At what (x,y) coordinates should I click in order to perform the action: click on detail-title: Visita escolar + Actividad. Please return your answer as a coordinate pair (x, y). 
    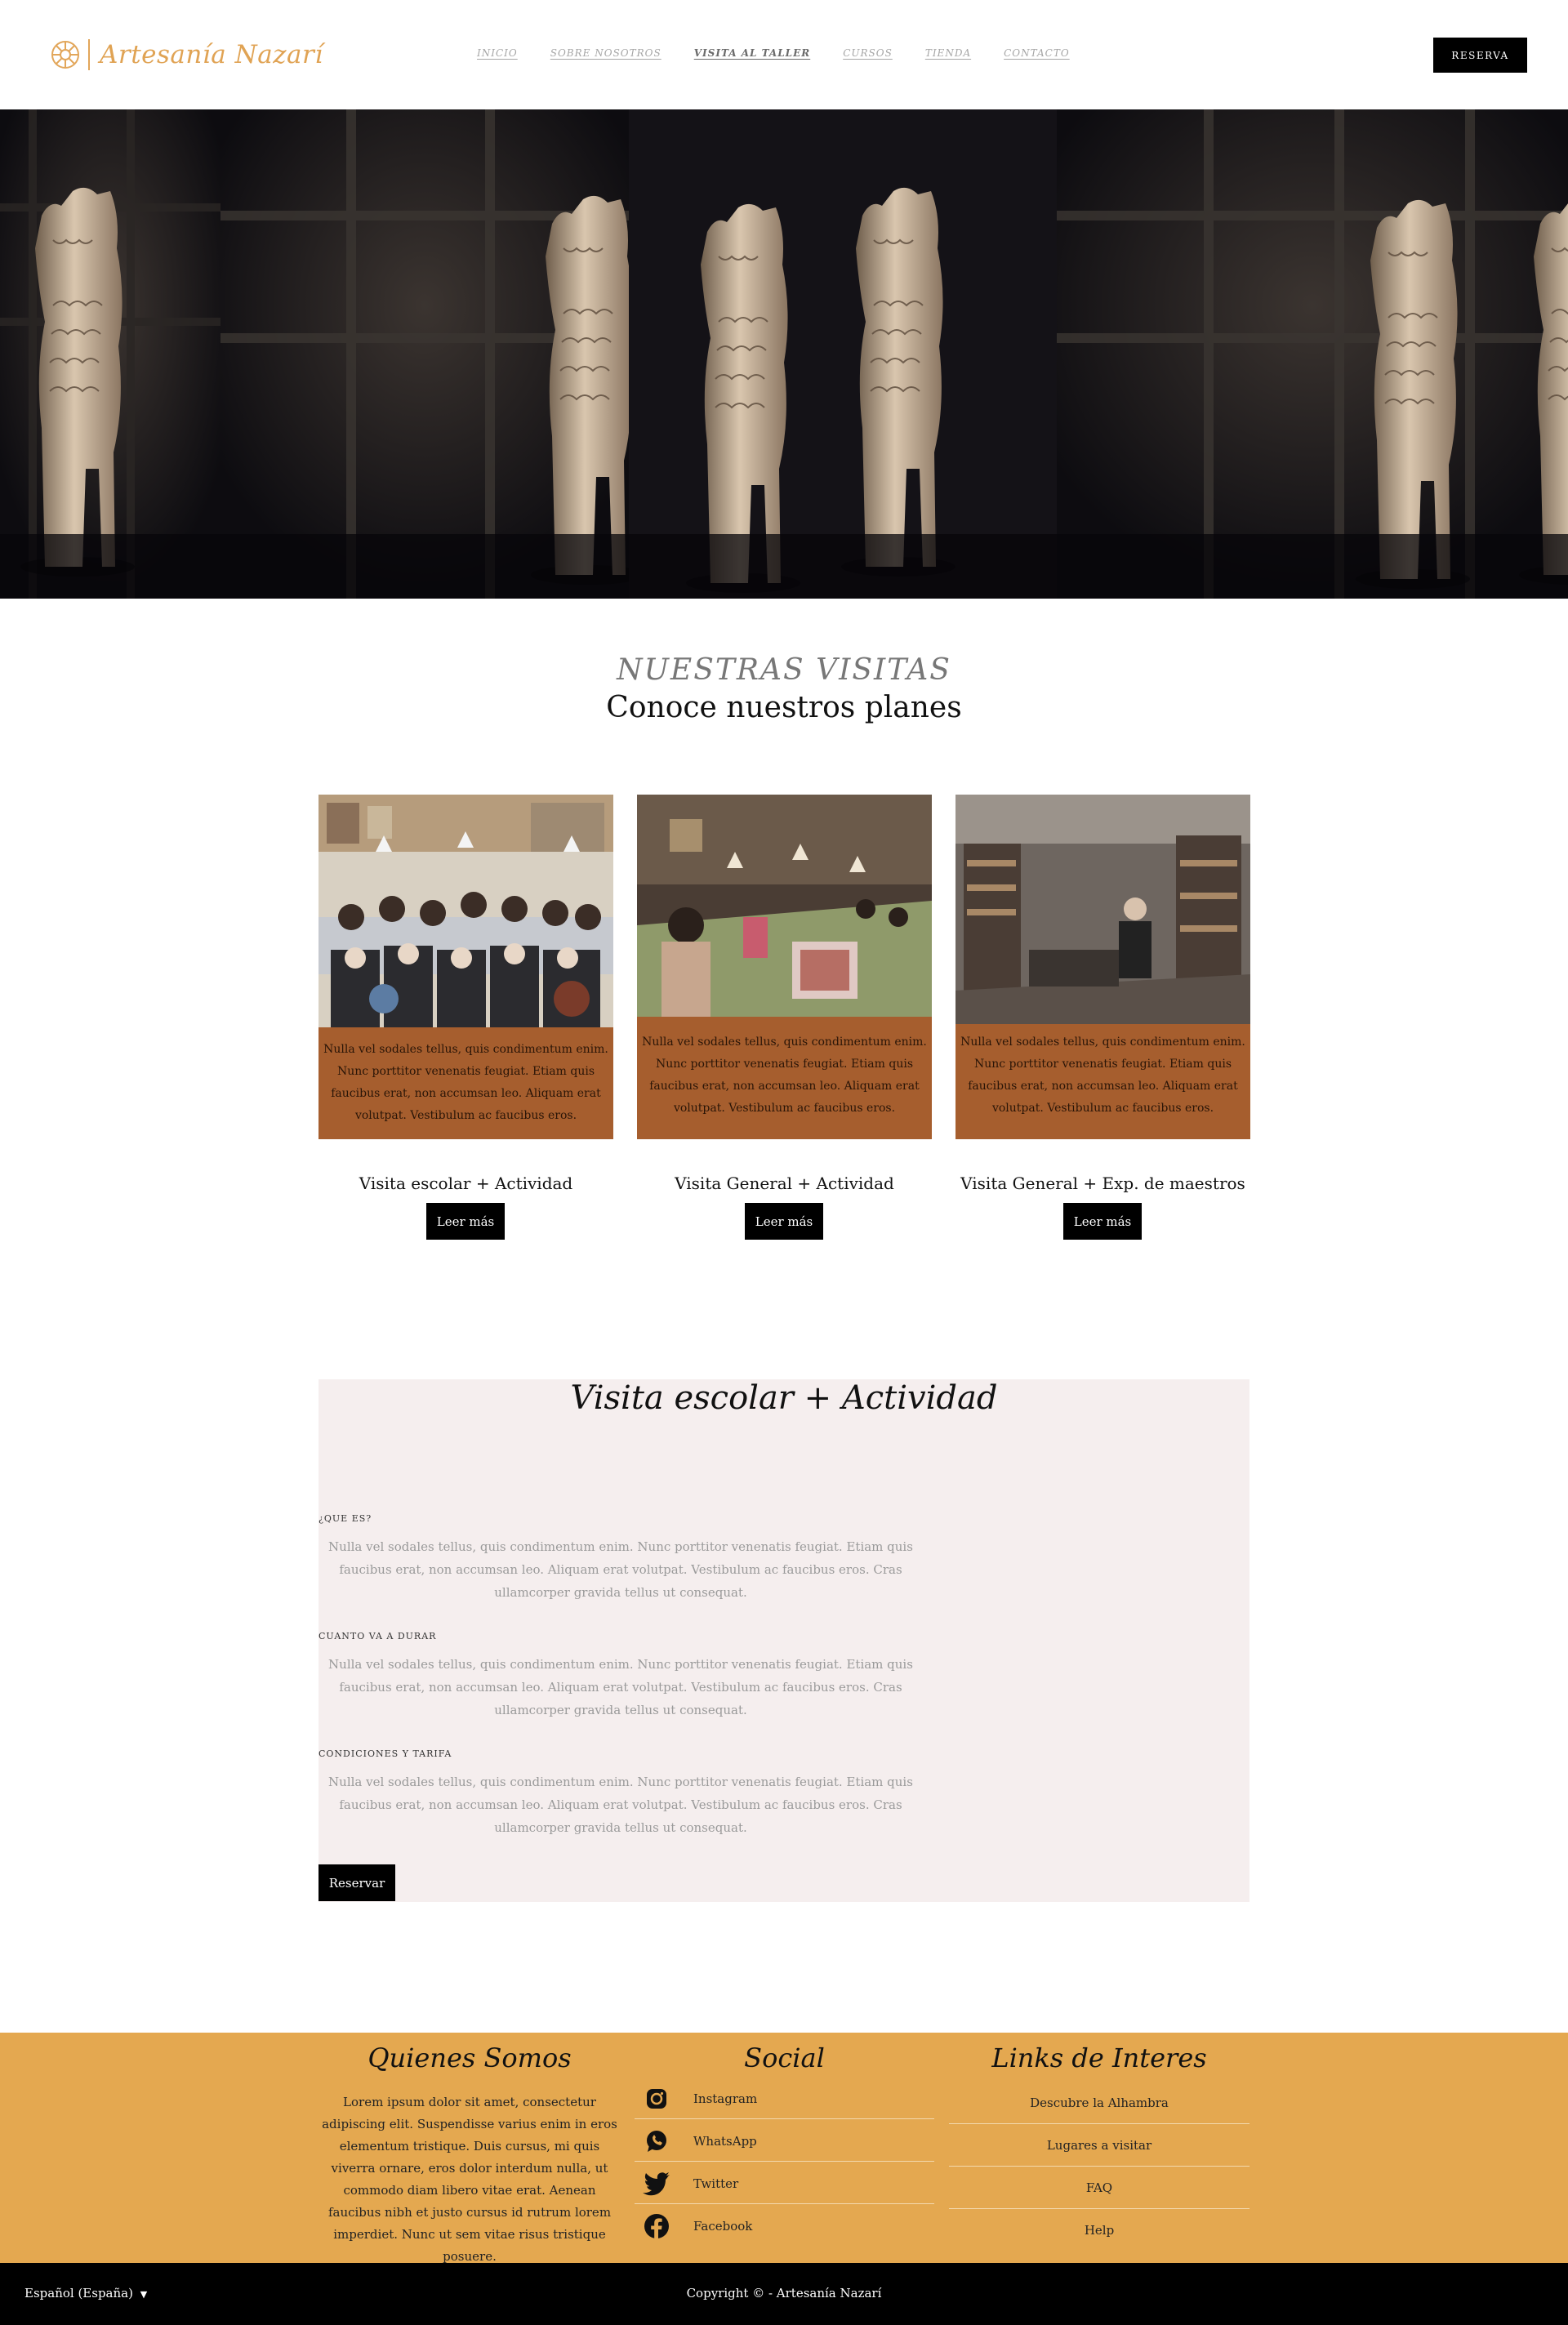
    Looking at the image, I should click on (784, 1398).